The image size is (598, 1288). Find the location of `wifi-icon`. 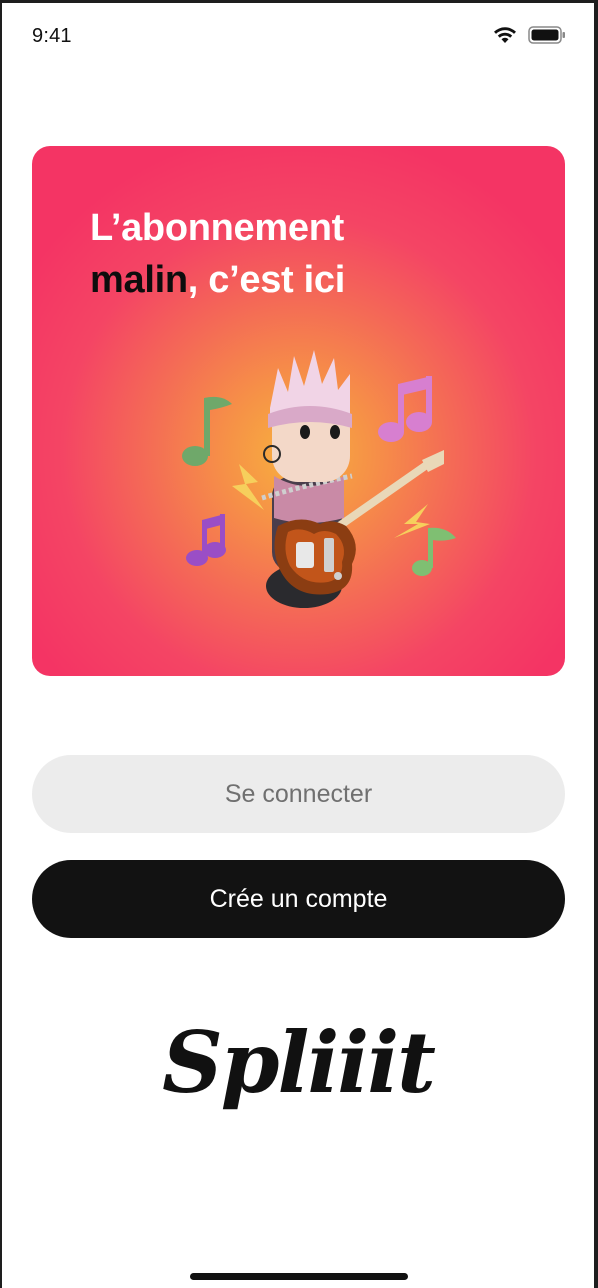

wifi-icon is located at coordinates (505, 37).